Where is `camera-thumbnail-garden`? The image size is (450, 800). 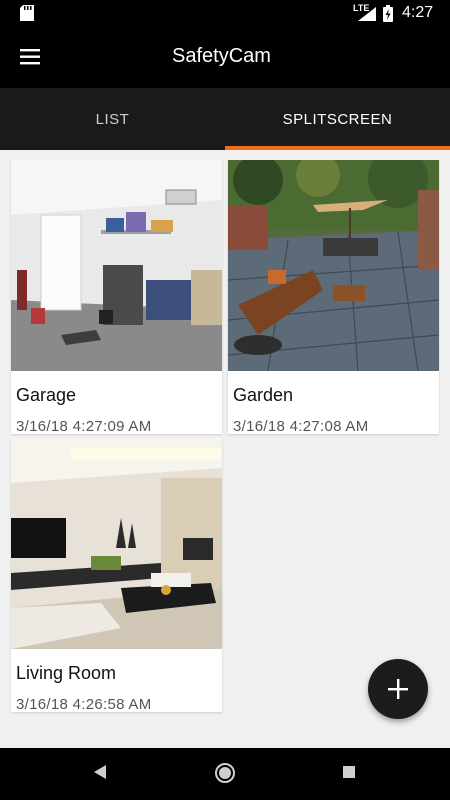
camera-thumbnail-garden is located at coordinates (333, 265).